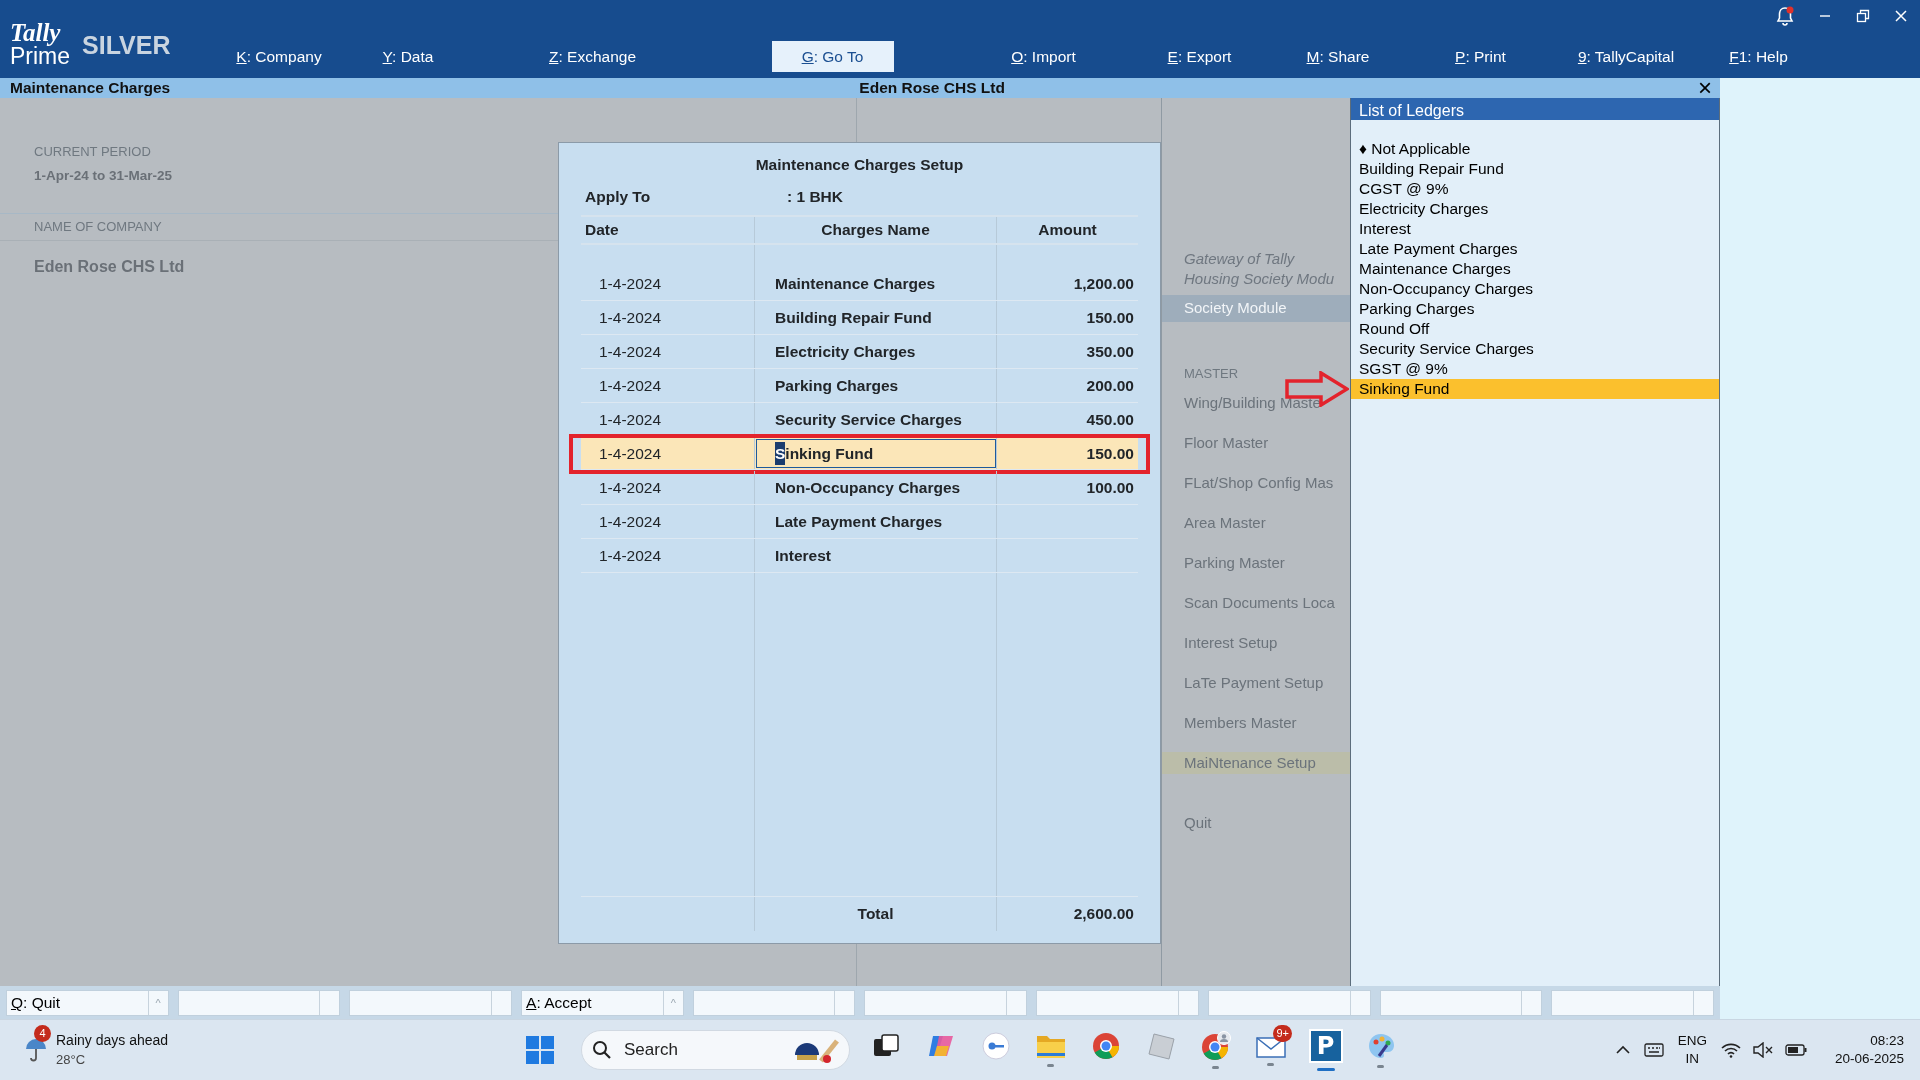 The width and height of the screenshot is (1920, 1080). Describe the element at coordinates (36, 32) in the screenshot. I see `logo-text: Tally` at that location.